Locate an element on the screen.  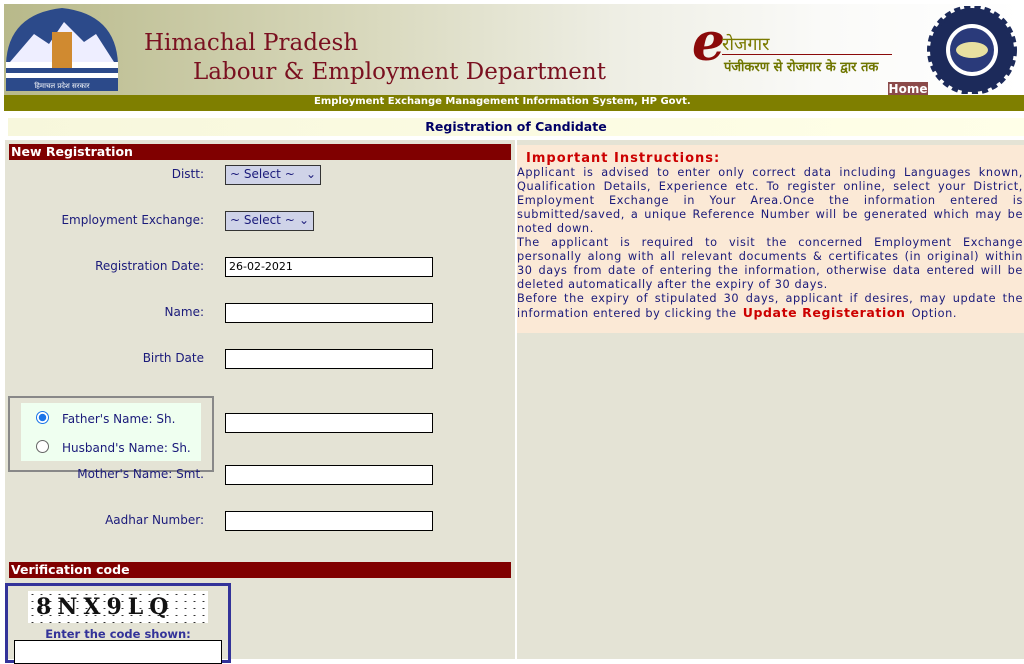
distt-select: ~ Select ~ ⌄ is located at coordinates (273, 175).